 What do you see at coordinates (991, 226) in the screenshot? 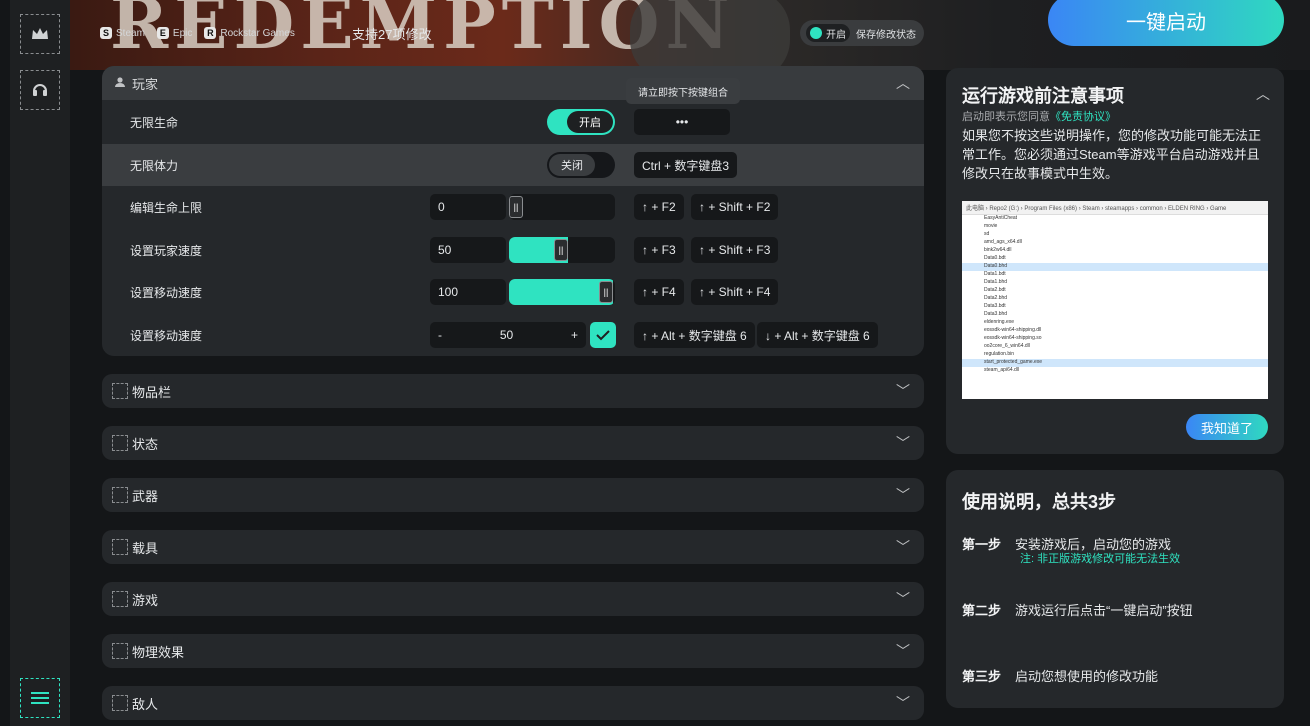
I see `explorer-file-row: movie` at bounding box center [991, 226].